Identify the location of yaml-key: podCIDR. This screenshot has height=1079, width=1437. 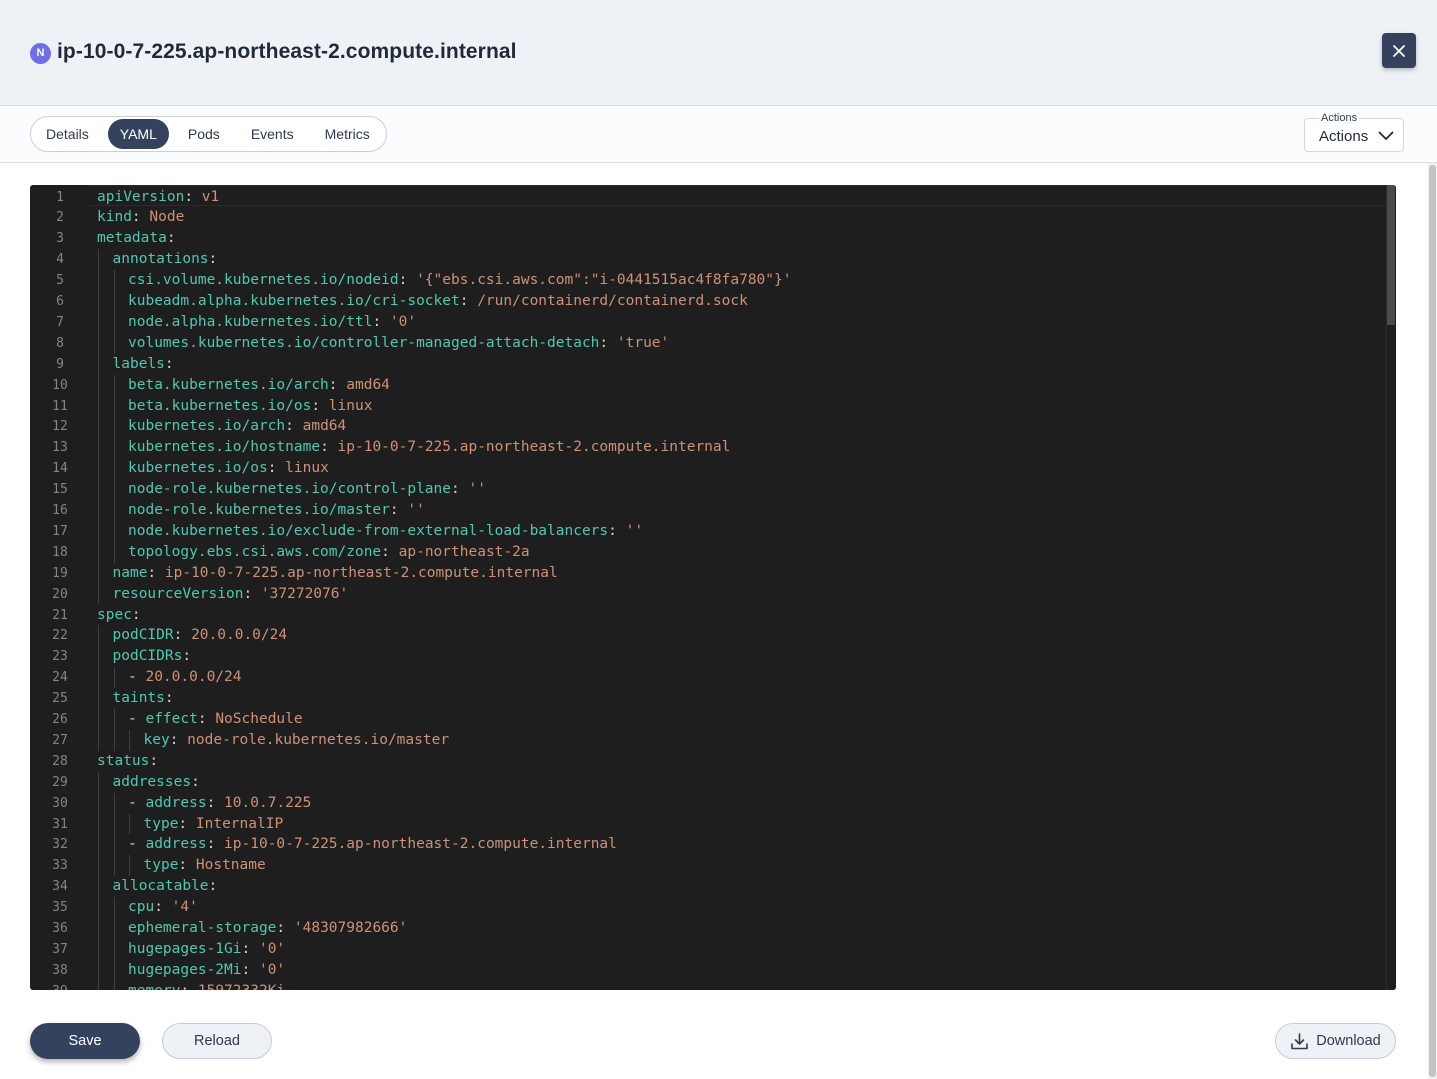
(143, 635).